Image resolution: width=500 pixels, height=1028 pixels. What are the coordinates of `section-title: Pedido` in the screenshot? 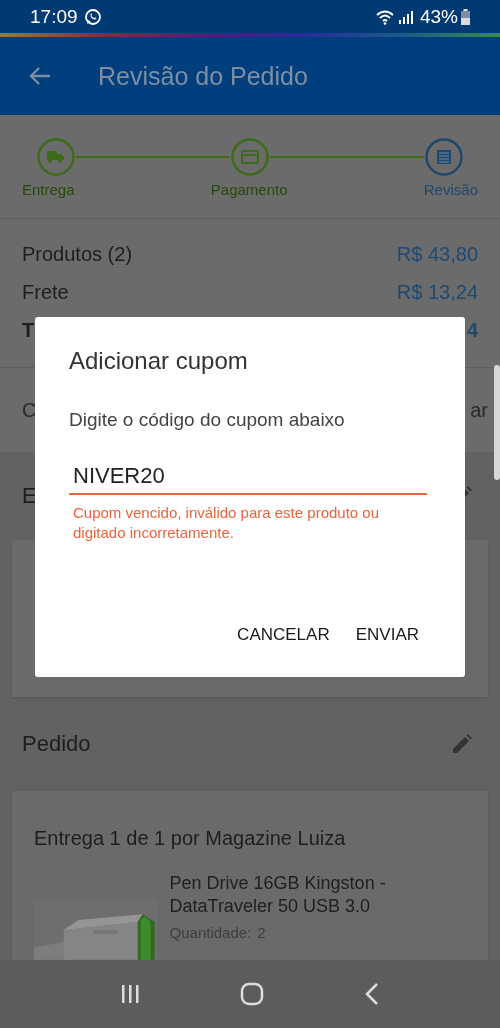 It's located at (56, 744).